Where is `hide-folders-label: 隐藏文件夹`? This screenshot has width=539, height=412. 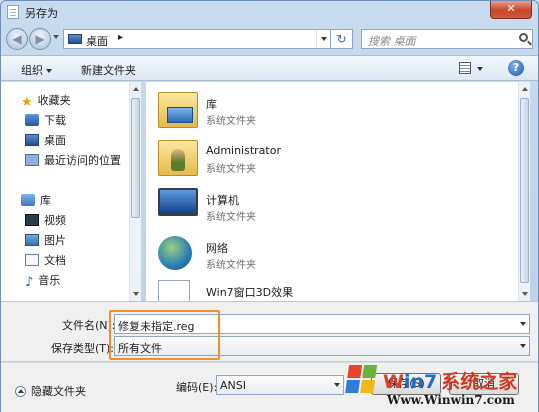
hide-folders-label: 隐藏文件夹 is located at coordinates (58, 391).